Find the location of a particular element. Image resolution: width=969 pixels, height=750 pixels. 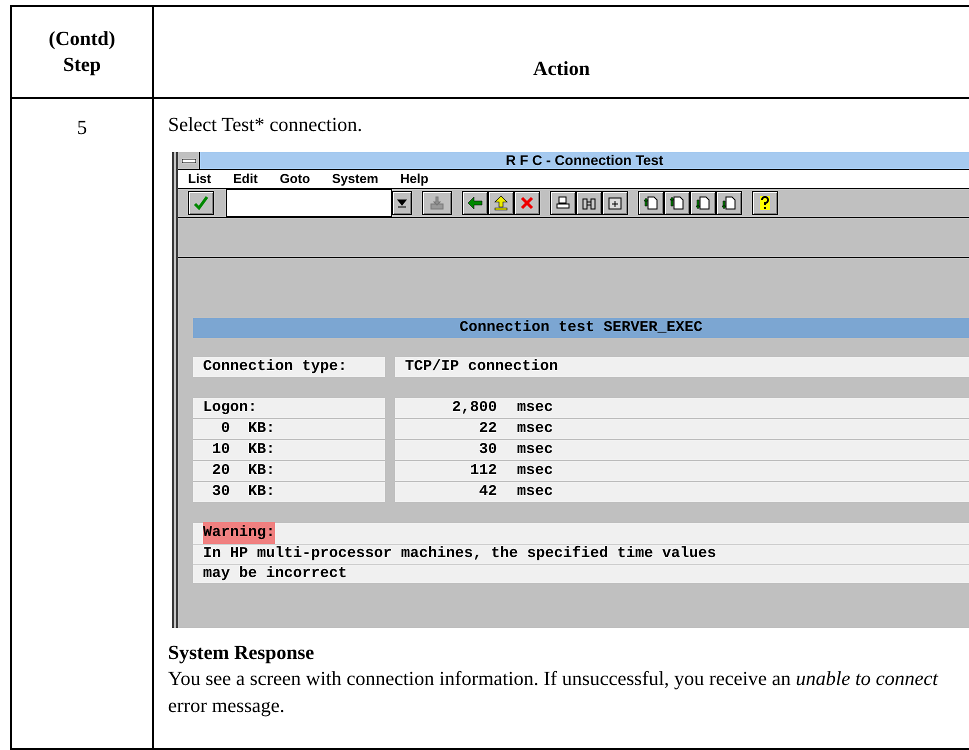

page-down-up-icon is located at coordinates (729, 203).